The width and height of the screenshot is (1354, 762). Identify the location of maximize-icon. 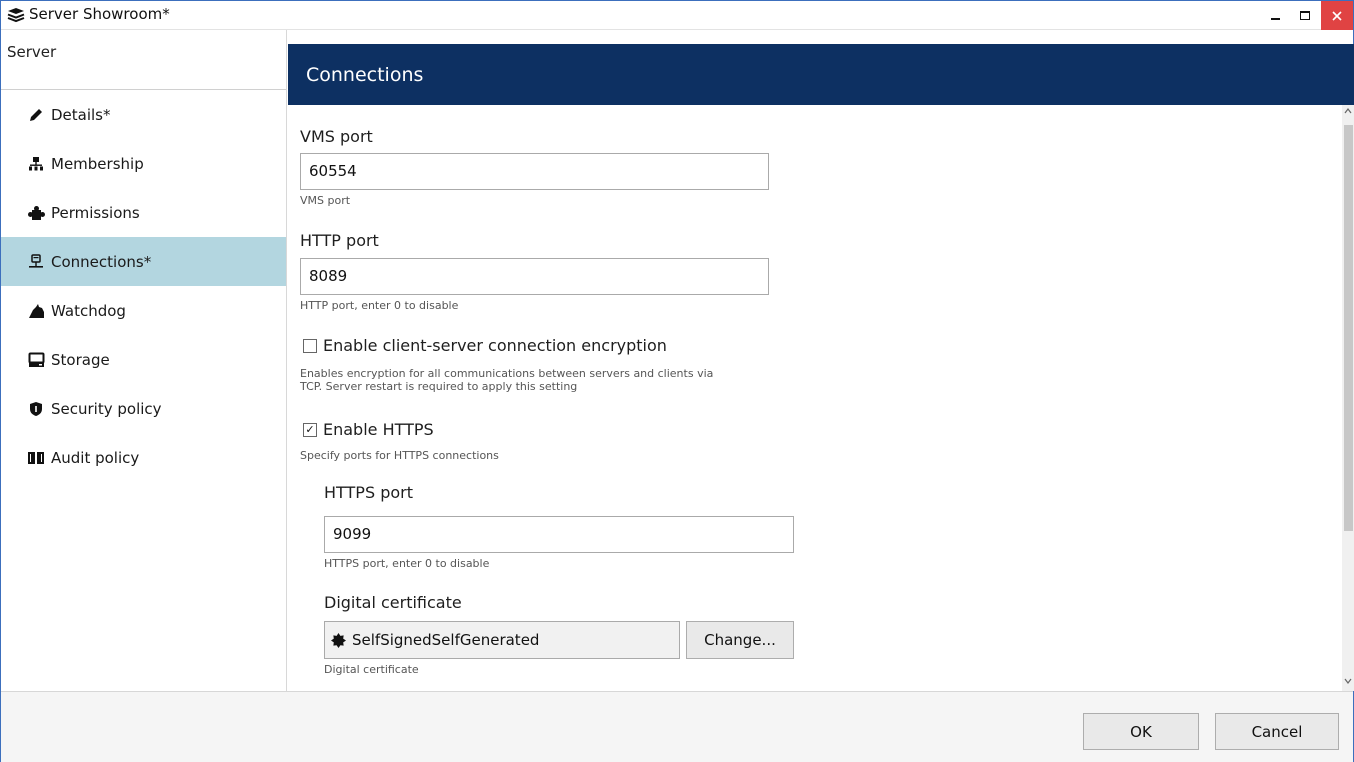
(1305, 15).